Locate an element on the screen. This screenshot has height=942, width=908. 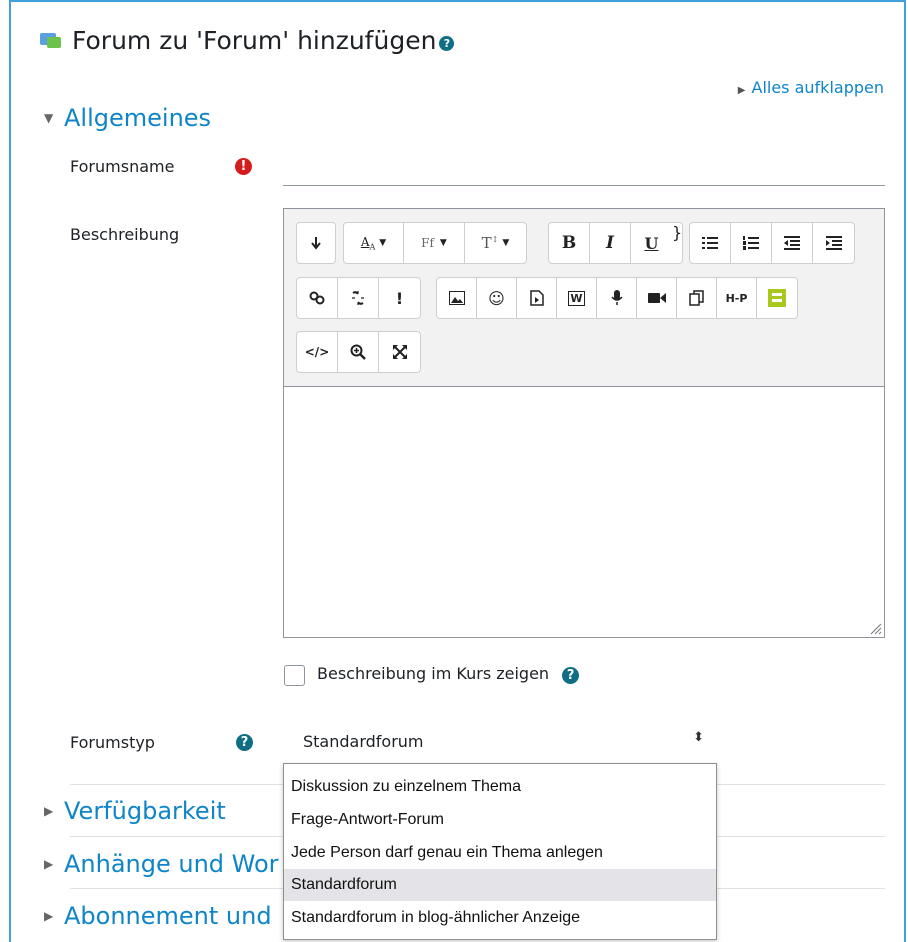
unordered-list-icon is located at coordinates (710, 243).